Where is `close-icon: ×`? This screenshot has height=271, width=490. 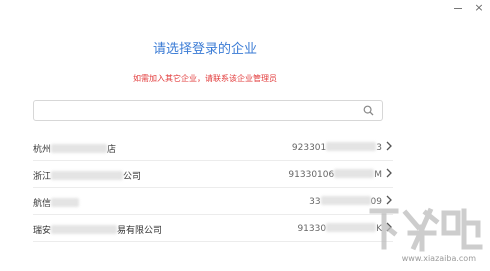
close-icon: × is located at coordinates (479, 7).